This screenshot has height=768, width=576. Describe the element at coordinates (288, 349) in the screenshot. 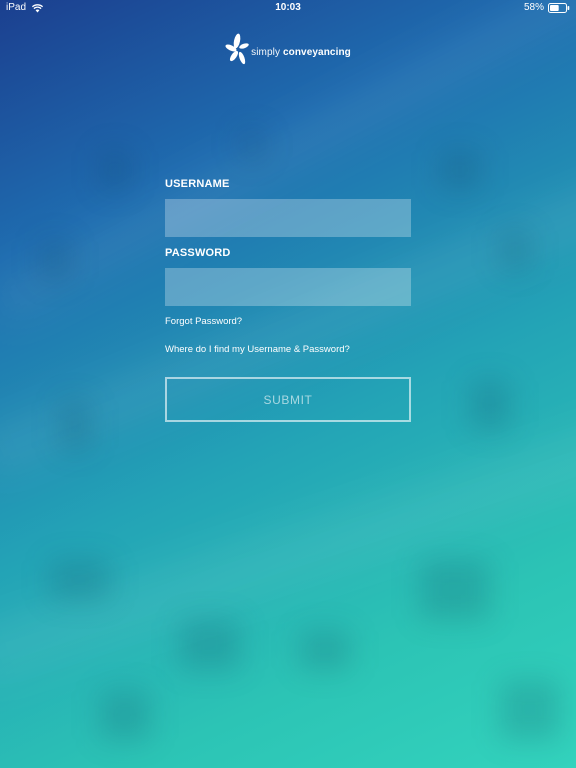

I see `find-credentials-link: Where do I find my Username & Password?` at that location.